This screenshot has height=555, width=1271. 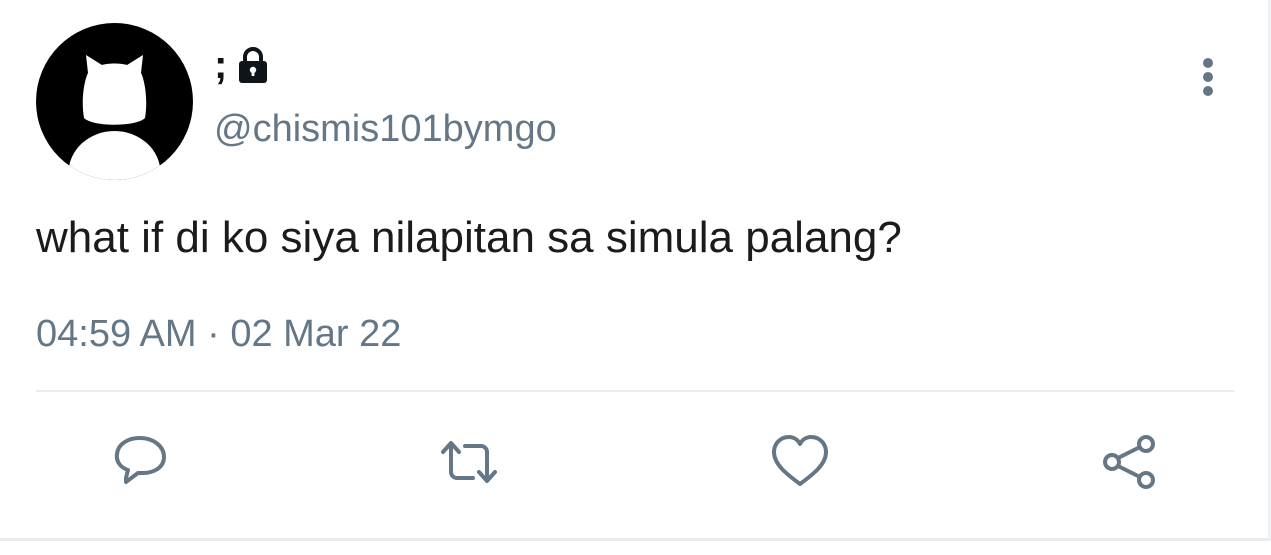 I want to click on like-button, so click(x=800, y=462).